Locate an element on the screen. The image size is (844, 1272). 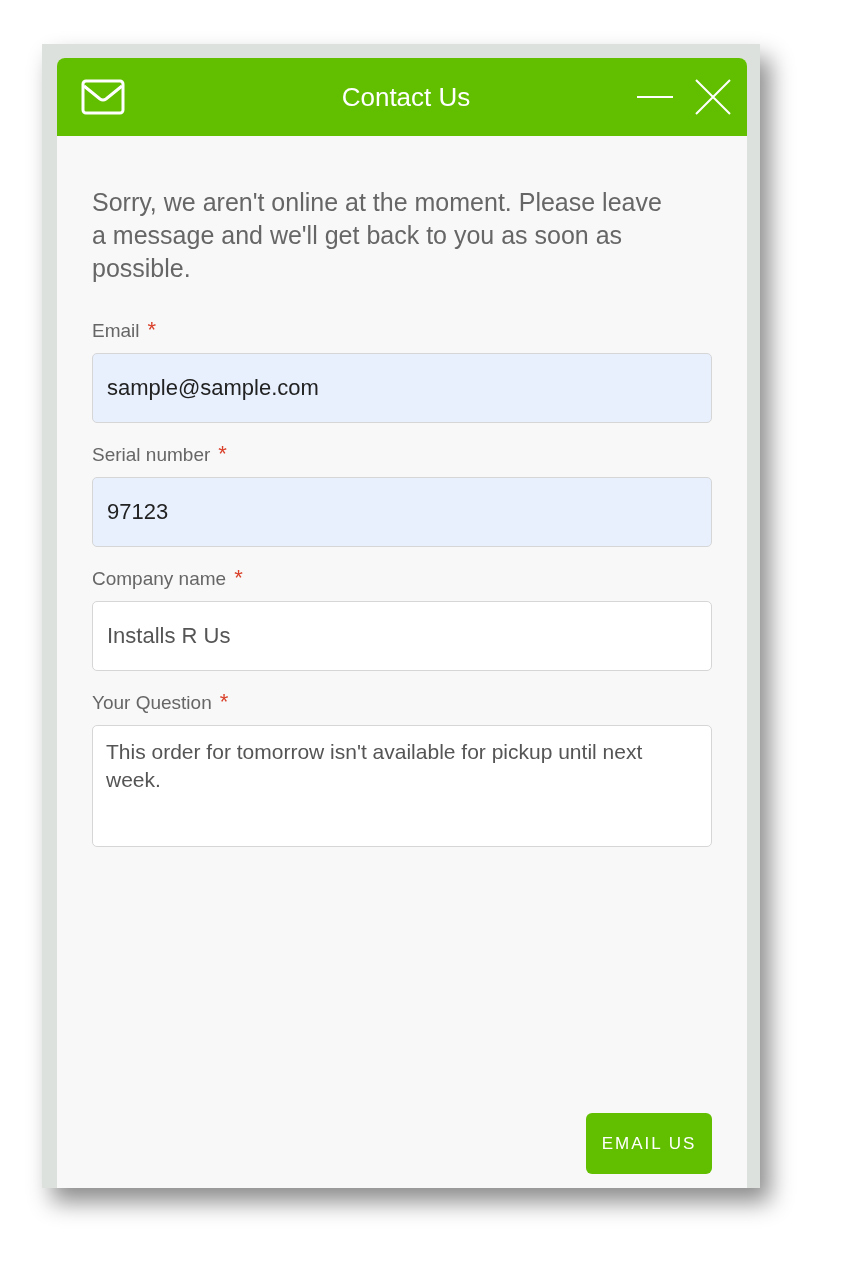
field-label: Email is located at coordinates (116, 331).